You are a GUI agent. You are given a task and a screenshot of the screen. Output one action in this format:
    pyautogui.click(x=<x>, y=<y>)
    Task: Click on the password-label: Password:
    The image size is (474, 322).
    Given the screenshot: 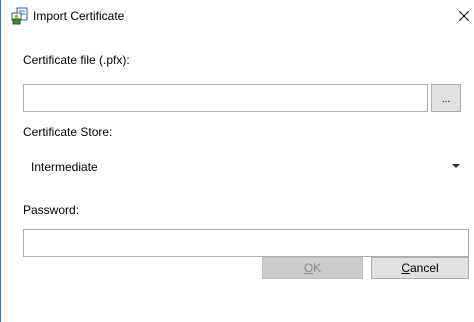 What is the action you would take?
    pyautogui.click(x=51, y=210)
    